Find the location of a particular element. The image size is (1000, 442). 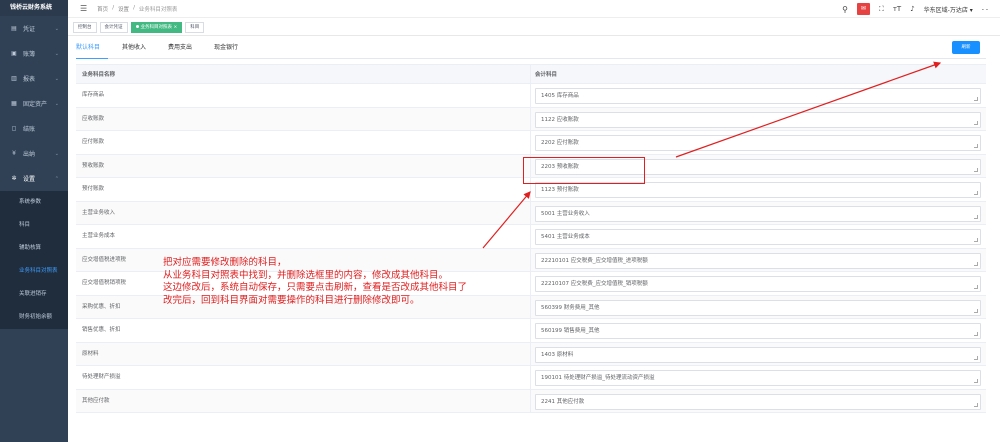

account-cell: 560399 财务费用_其他 is located at coordinates (758, 307).